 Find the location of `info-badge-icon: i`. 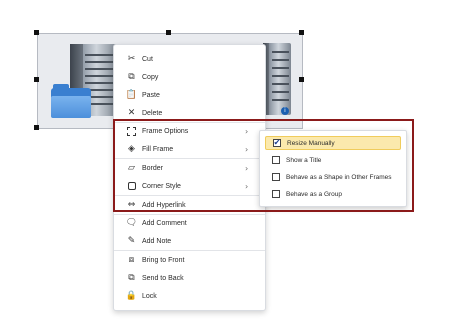

info-badge-icon: i is located at coordinates (285, 111).